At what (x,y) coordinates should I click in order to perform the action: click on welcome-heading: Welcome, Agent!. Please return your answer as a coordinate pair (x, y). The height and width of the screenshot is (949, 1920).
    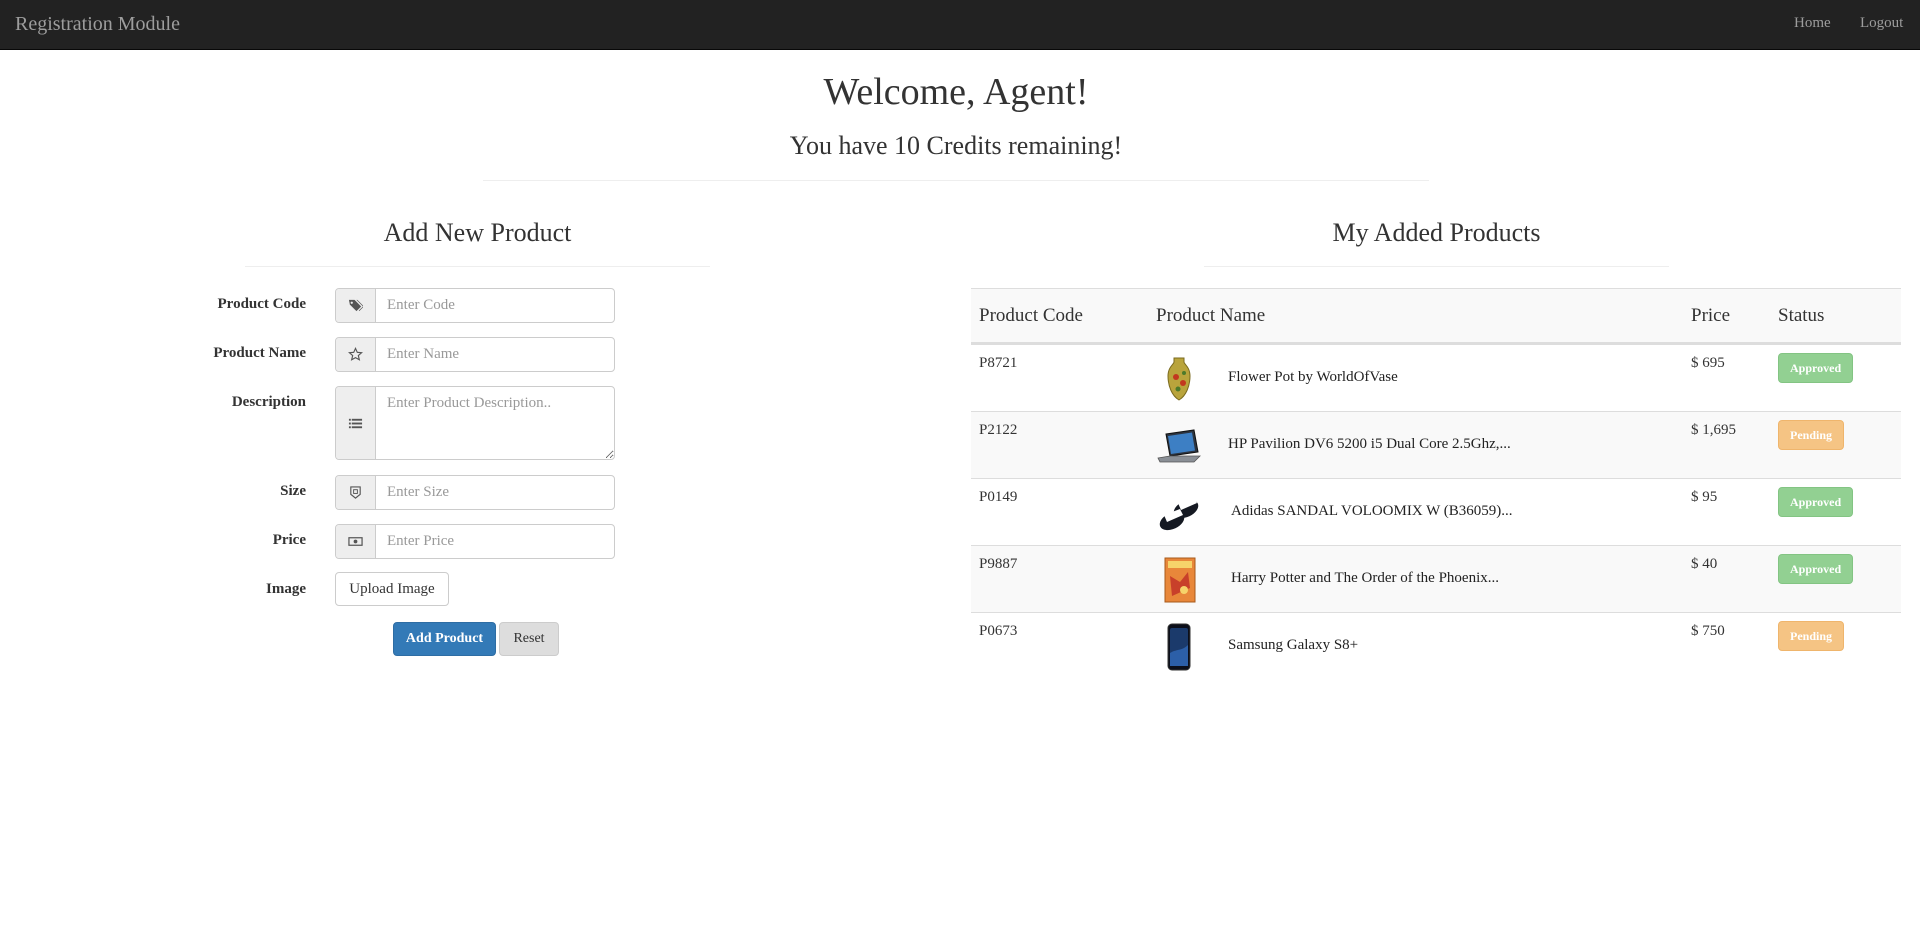
    Looking at the image, I should click on (956, 92).